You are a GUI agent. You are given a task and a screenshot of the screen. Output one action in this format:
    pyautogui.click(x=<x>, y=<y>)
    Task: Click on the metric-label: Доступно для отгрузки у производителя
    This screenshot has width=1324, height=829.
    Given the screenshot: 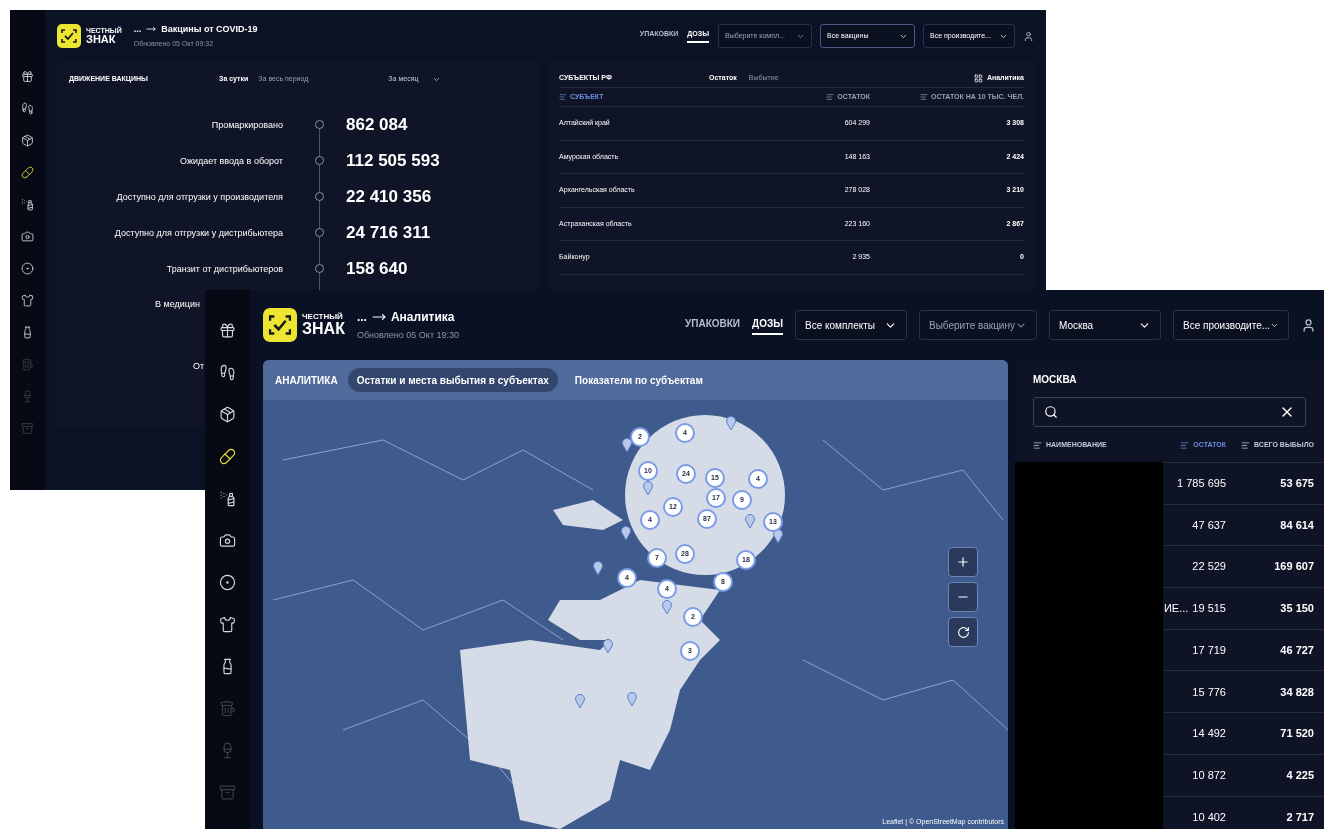 What is the action you would take?
    pyautogui.click(x=199, y=196)
    